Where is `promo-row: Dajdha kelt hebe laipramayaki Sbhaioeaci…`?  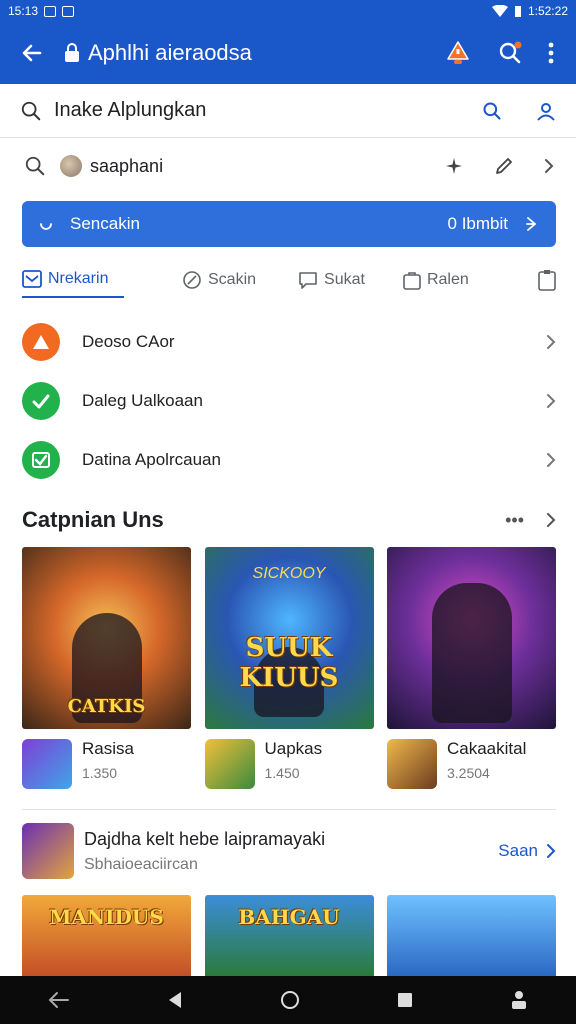 promo-row: Dajdha kelt hebe laipramayaki Sbhaioeaci… is located at coordinates (289, 851).